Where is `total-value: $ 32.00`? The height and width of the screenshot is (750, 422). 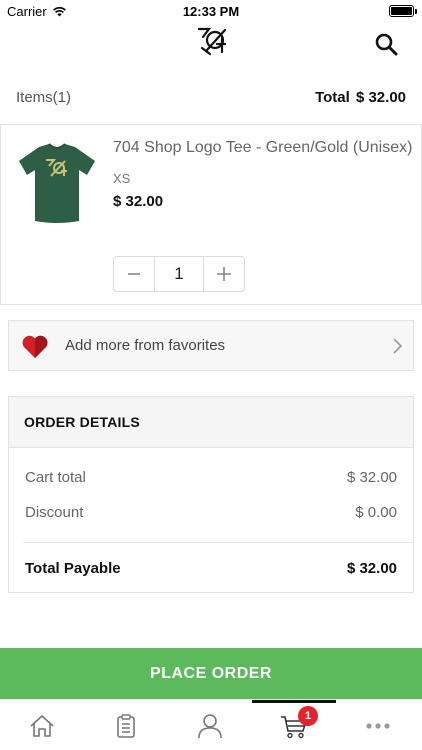
total-value: $ 32.00 is located at coordinates (380, 97).